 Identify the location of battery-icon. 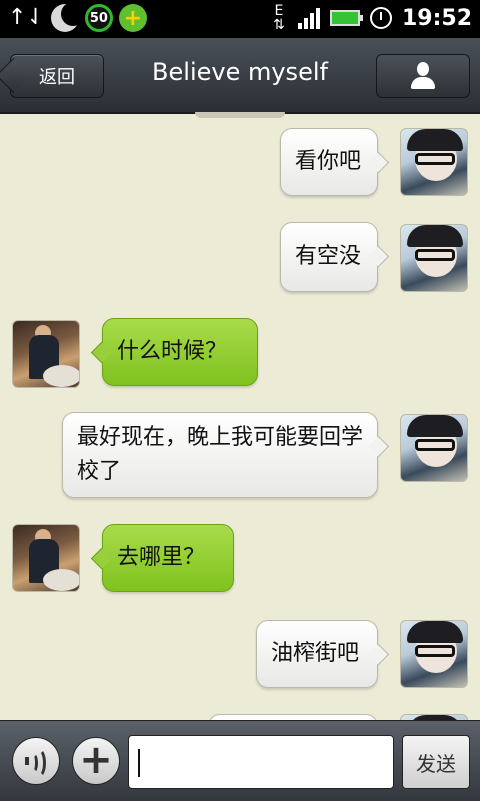
(346, 18).